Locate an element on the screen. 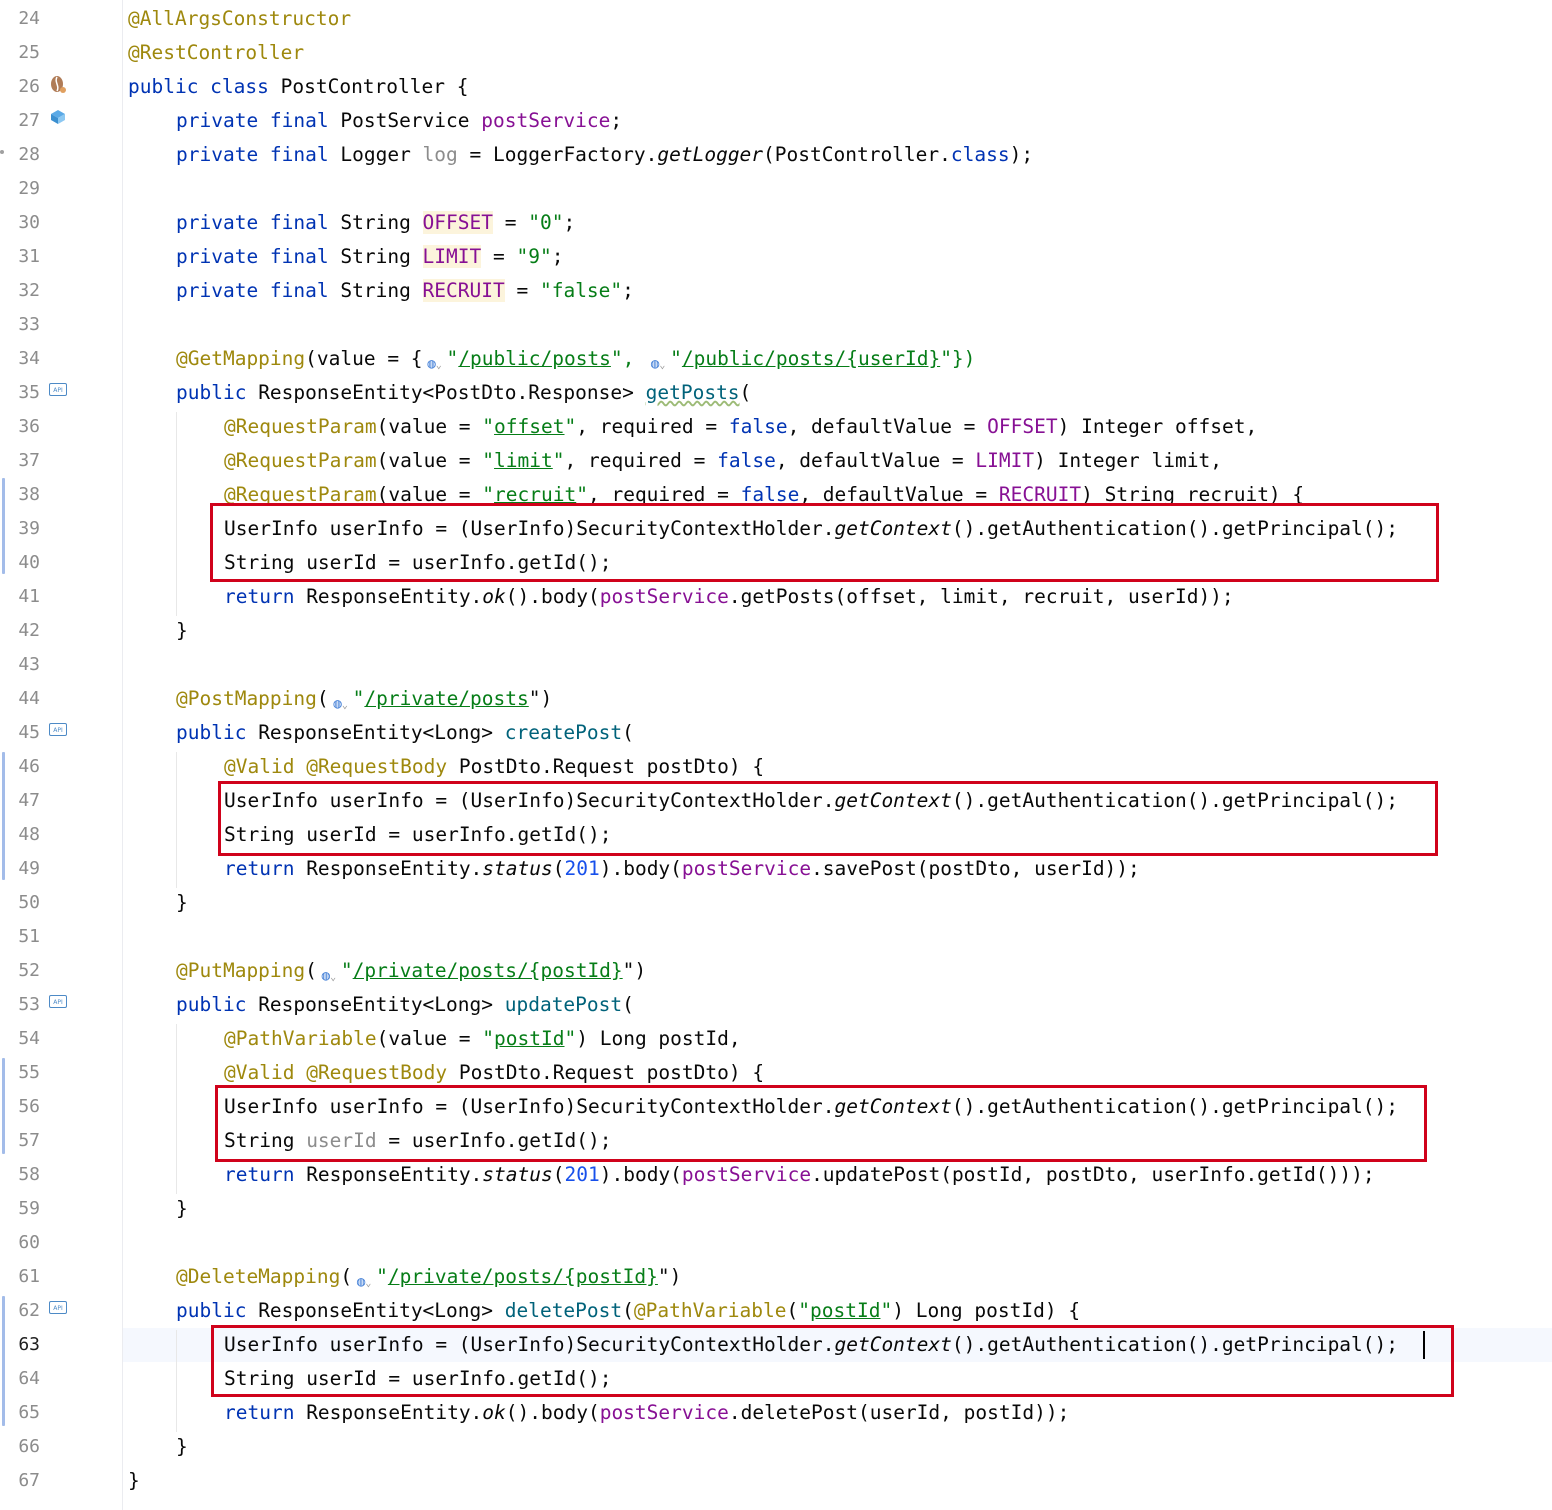  line-number: 57 is located at coordinates (20, 1141).